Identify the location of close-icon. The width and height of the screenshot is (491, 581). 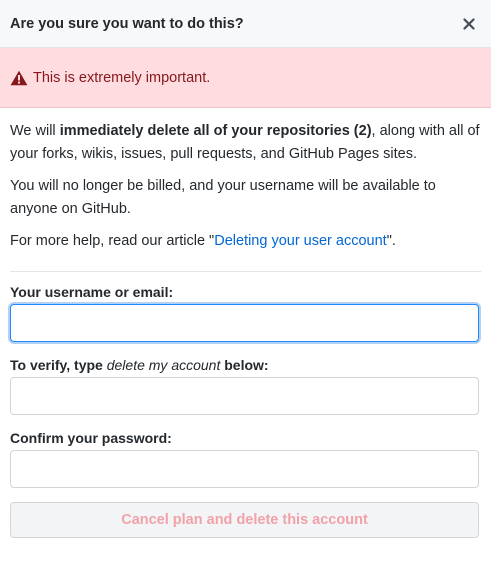
(469, 23).